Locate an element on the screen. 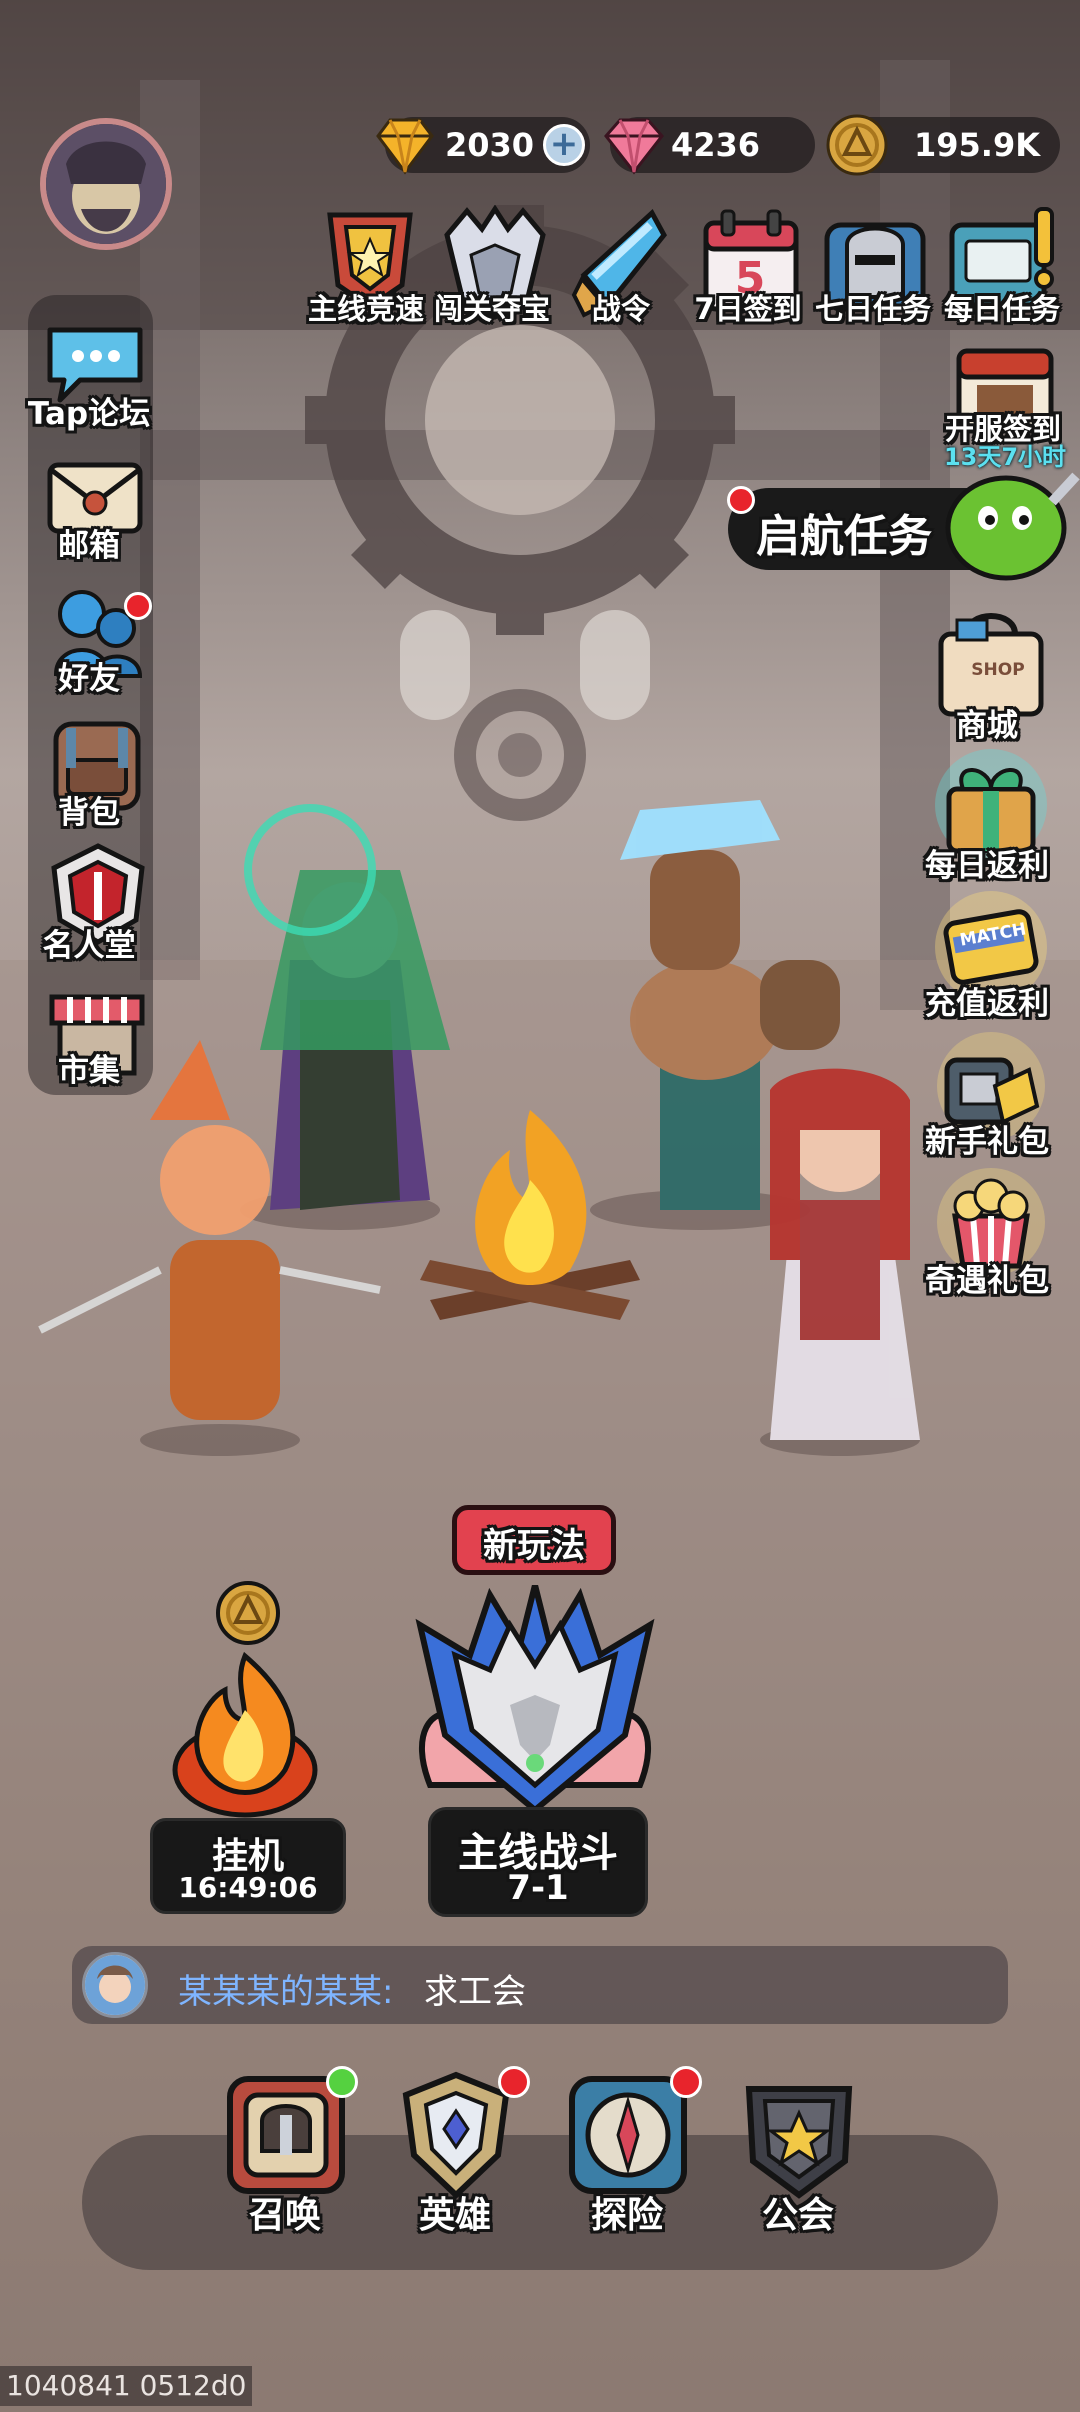 This screenshot has width=1080, height=2412. gold-ingot-icon is located at coordinates (405, 146).